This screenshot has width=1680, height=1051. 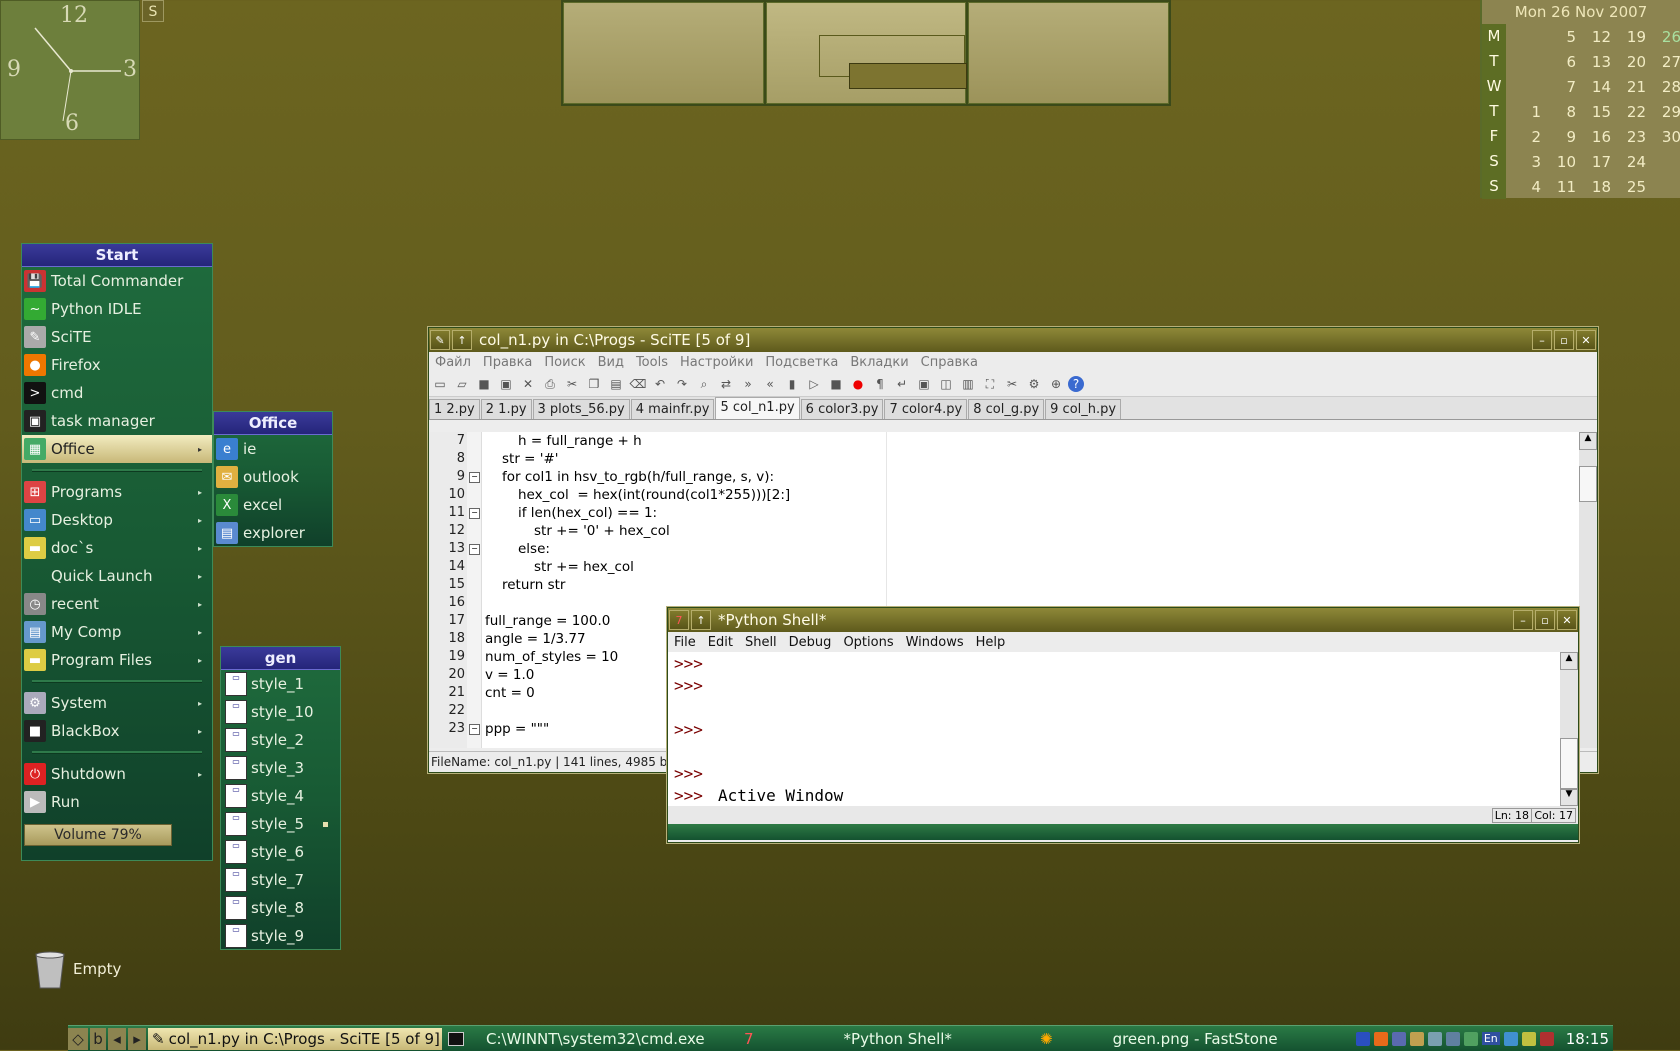 What do you see at coordinates (660, 384) in the screenshot?
I see `undo-icon: ↶` at bounding box center [660, 384].